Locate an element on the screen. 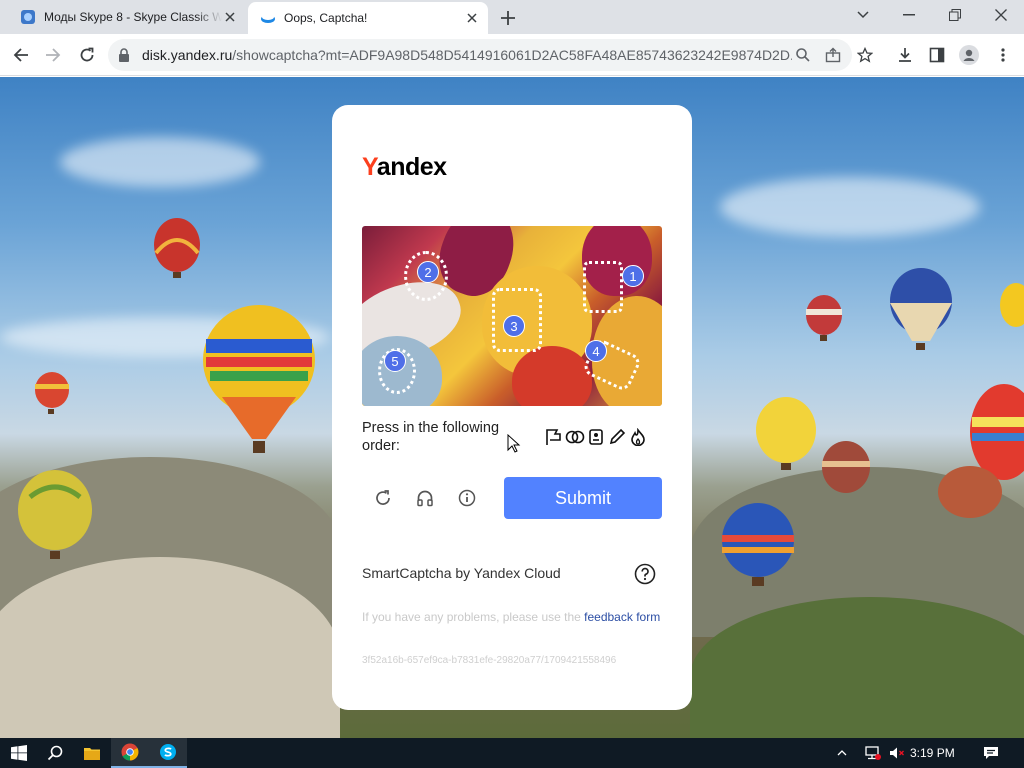 This screenshot has height=768, width=1024. new-tab-icon is located at coordinates (508, 18).